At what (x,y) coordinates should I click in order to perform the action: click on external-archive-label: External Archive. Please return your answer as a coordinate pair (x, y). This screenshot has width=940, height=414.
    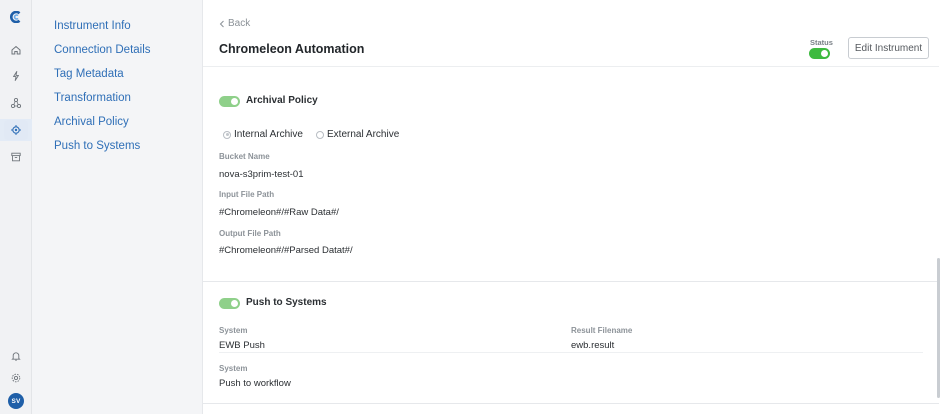
    Looking at the image, I should click on (363, 134).